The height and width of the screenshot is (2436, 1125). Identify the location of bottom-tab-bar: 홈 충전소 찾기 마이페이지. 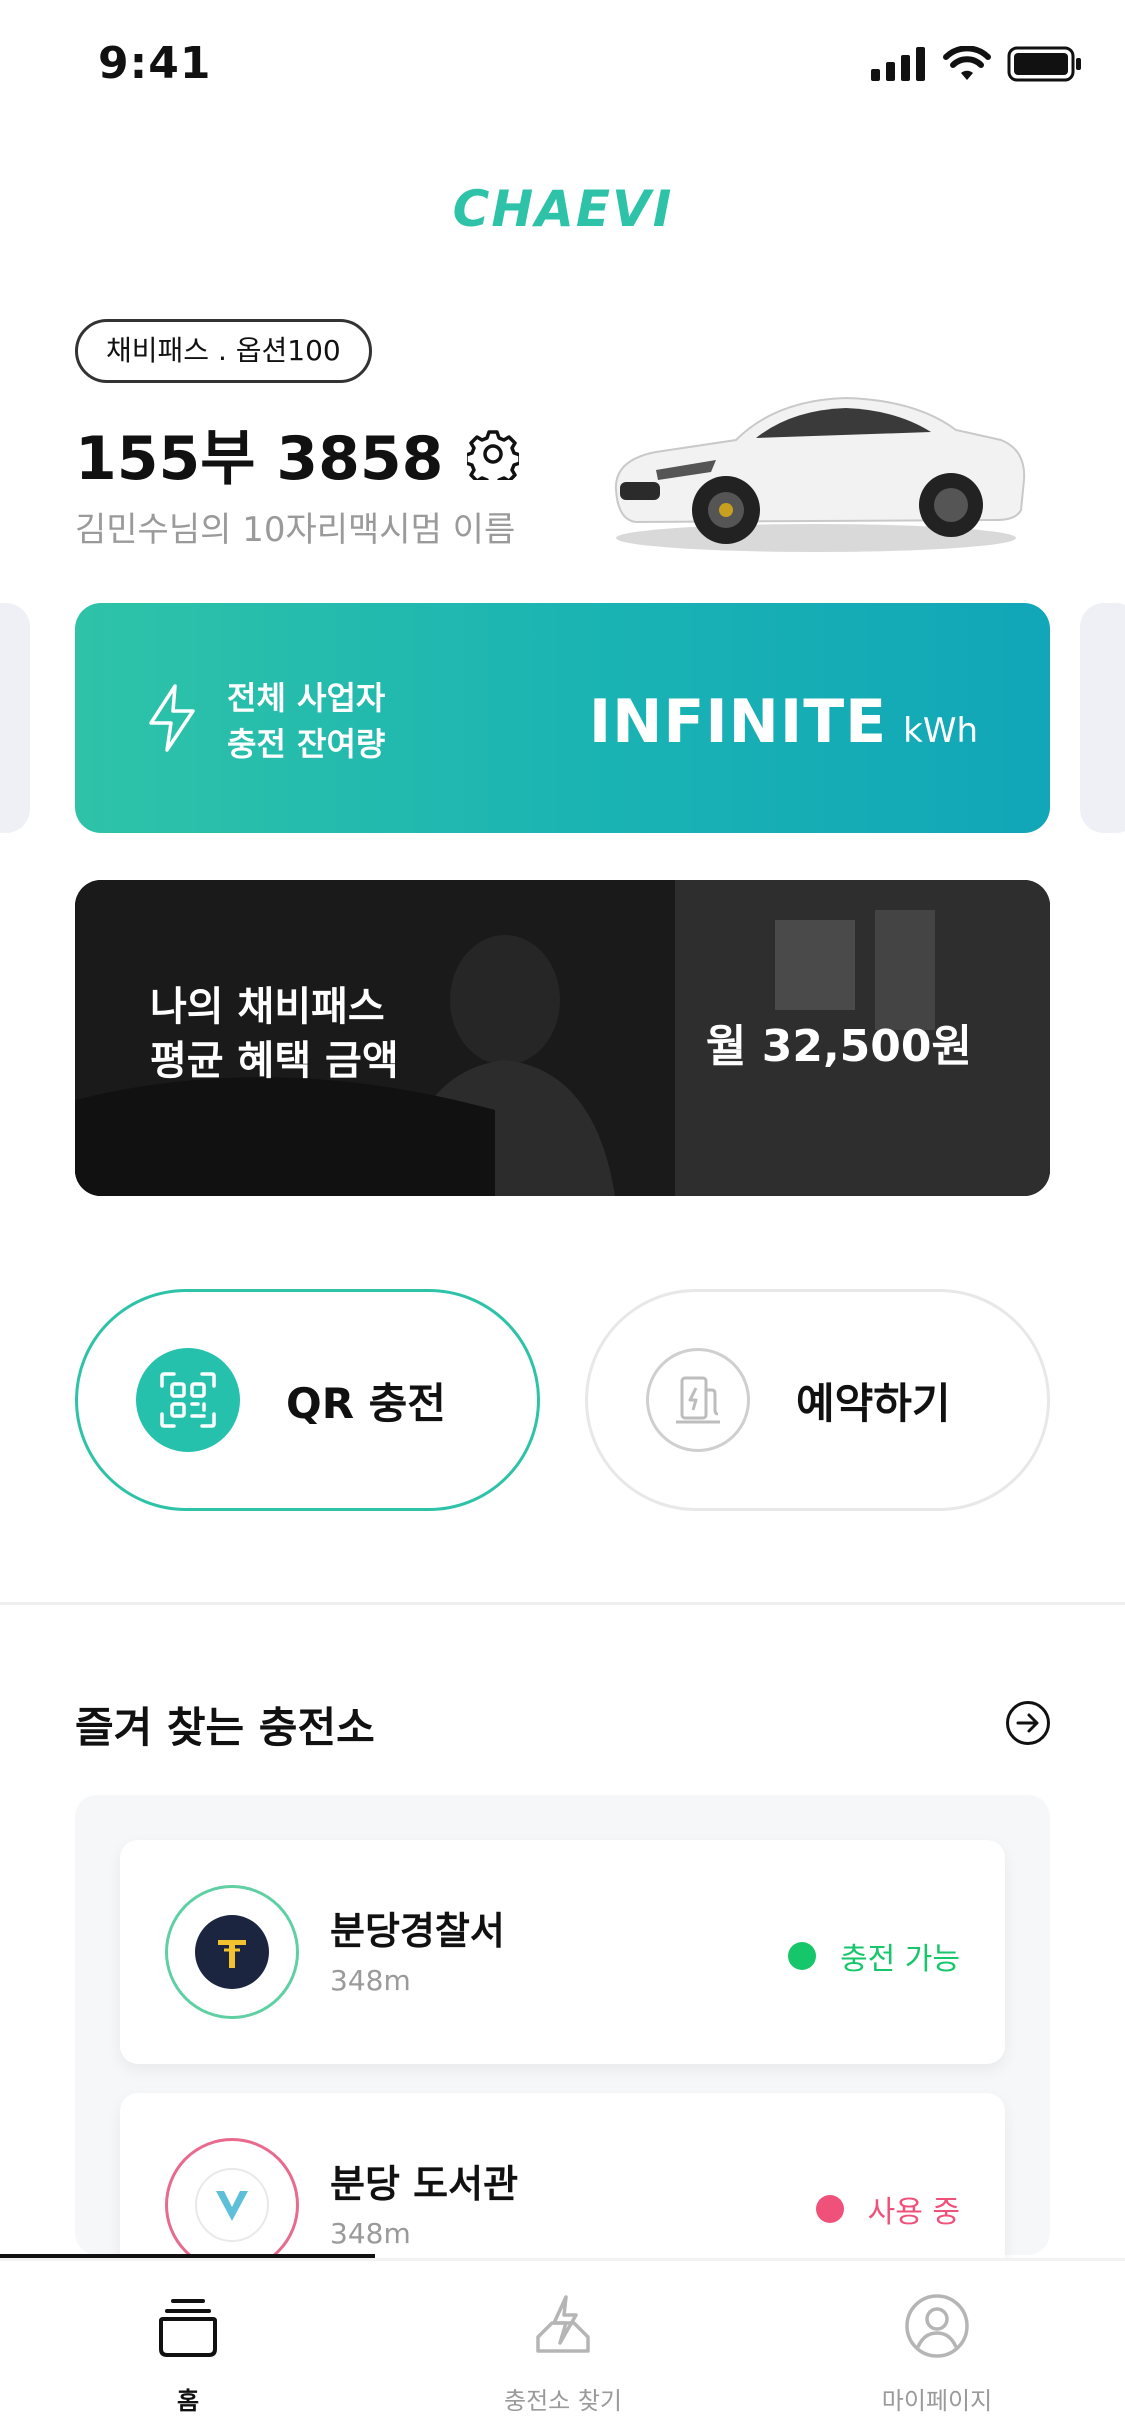
(562, 2347).